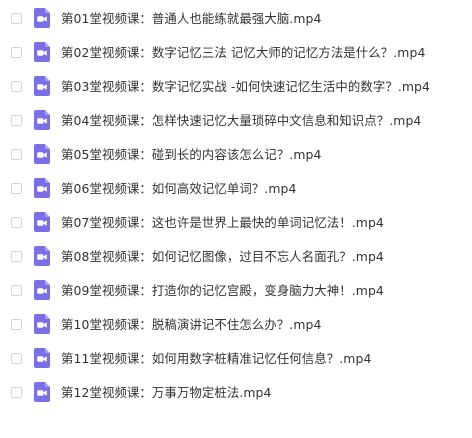 This screenshot has width=472, height=438. I want to click on file-row: 第05堂视频课：碰到长的内容该怎么记？.mp4, so click(236, 154).